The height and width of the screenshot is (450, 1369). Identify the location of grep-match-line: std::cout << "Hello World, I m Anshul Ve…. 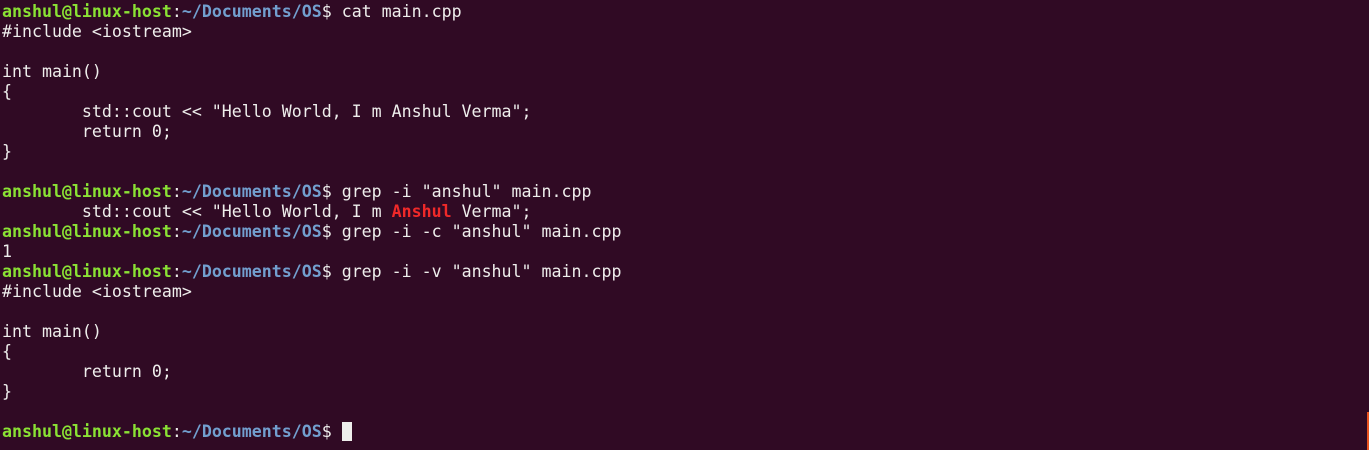
(311, 212).